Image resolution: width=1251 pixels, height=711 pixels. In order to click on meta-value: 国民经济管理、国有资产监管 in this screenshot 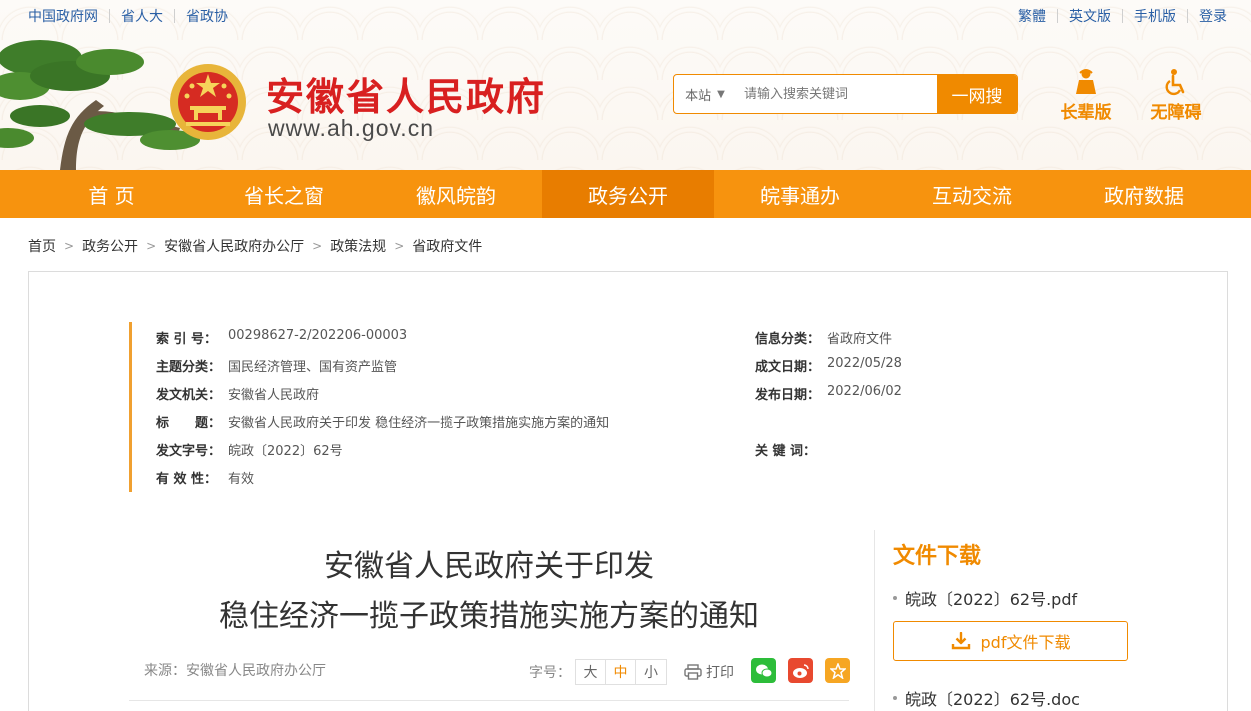, I will do `click(313, 367)`.